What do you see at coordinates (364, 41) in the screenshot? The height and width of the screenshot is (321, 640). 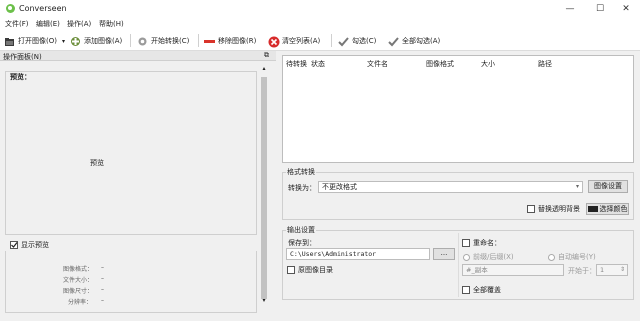 I see `check-label: 勾选(C)` at bounding box center [364, 41].